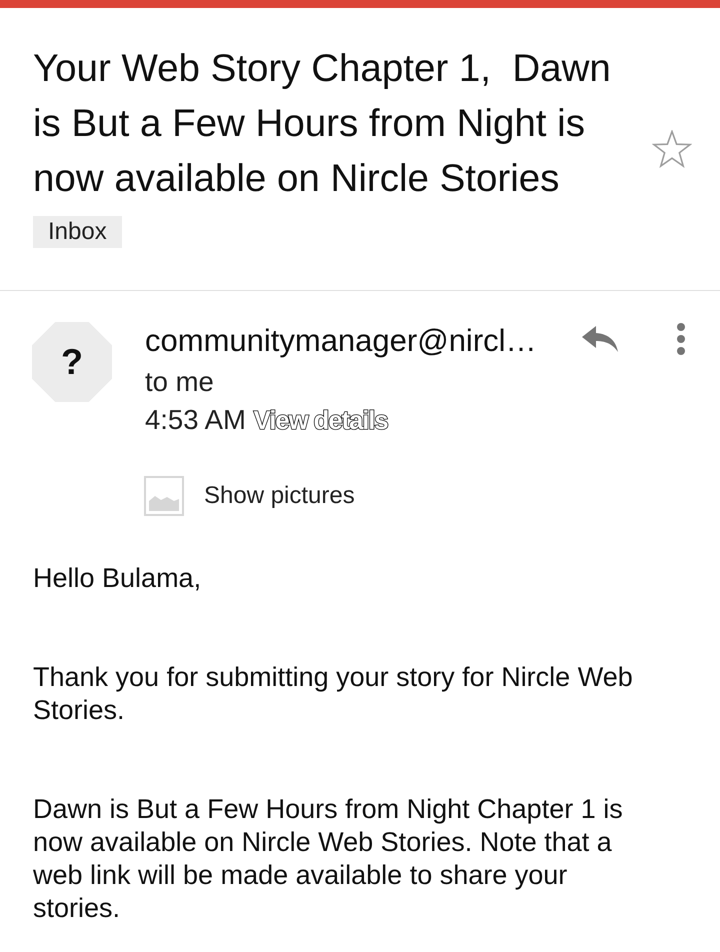 The image size is (720, 952). I want to click on image-placeholder-icon, so click(164, 496).